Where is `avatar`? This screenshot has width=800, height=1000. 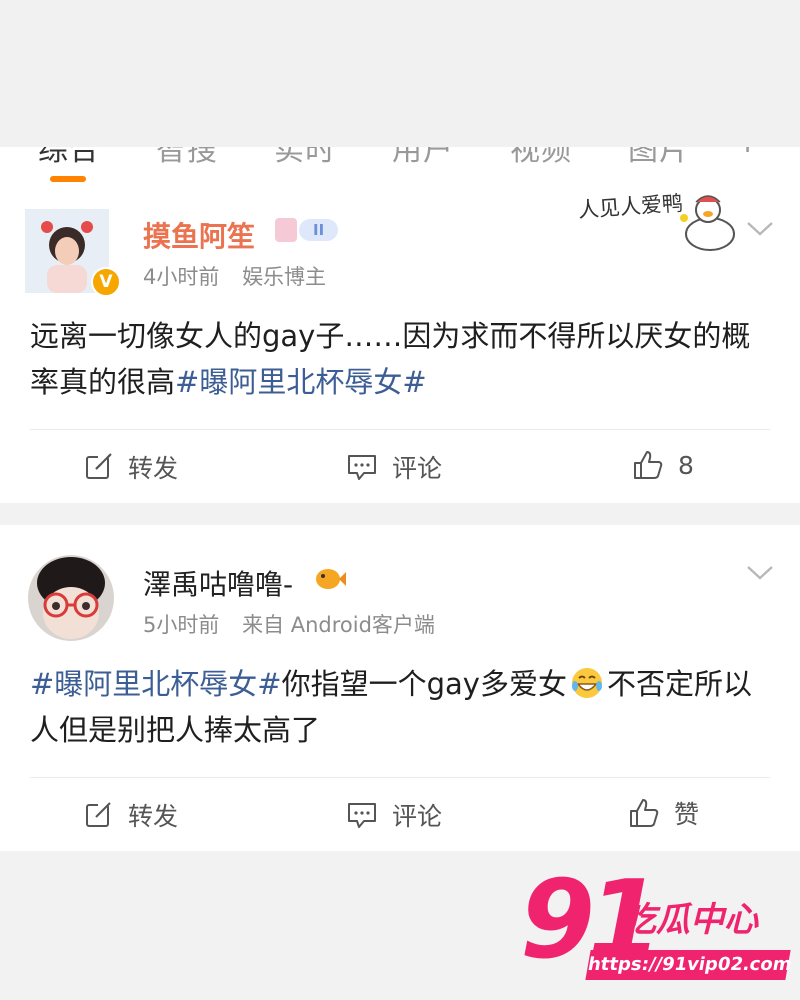
avatar is located at coordinates (71, 598).